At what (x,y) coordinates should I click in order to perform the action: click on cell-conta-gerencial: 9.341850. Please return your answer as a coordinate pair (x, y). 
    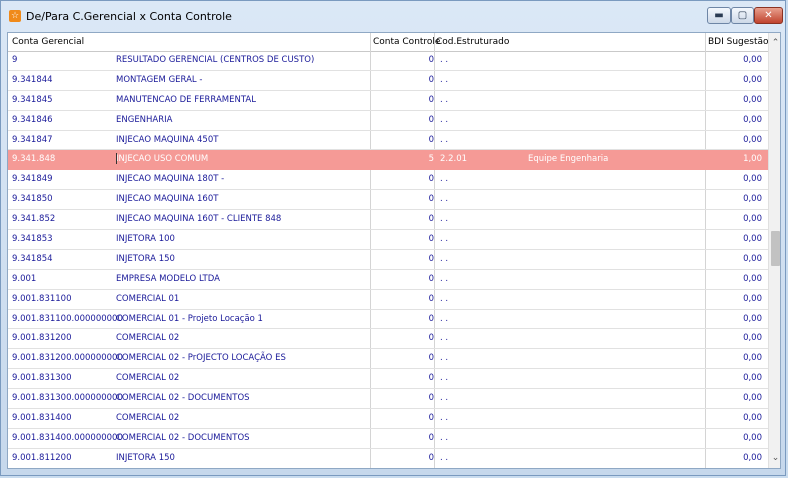
    Looking at the image, I should click on (32, 199).